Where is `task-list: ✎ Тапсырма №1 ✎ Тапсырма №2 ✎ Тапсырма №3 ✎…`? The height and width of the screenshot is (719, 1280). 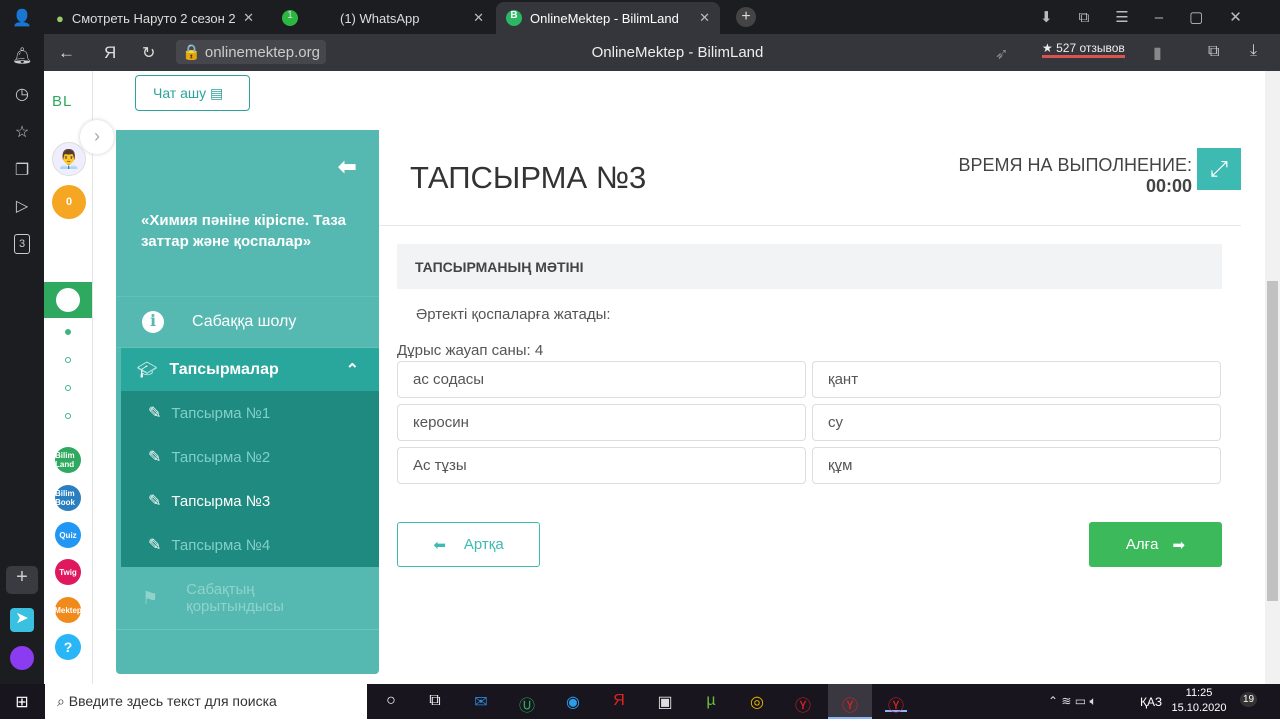
task-list: ✎ Тапсырма №1 ✎ Тапсырма №2 ✎ Тапсырма №3 ✎… is located at coordinates (250, 479).